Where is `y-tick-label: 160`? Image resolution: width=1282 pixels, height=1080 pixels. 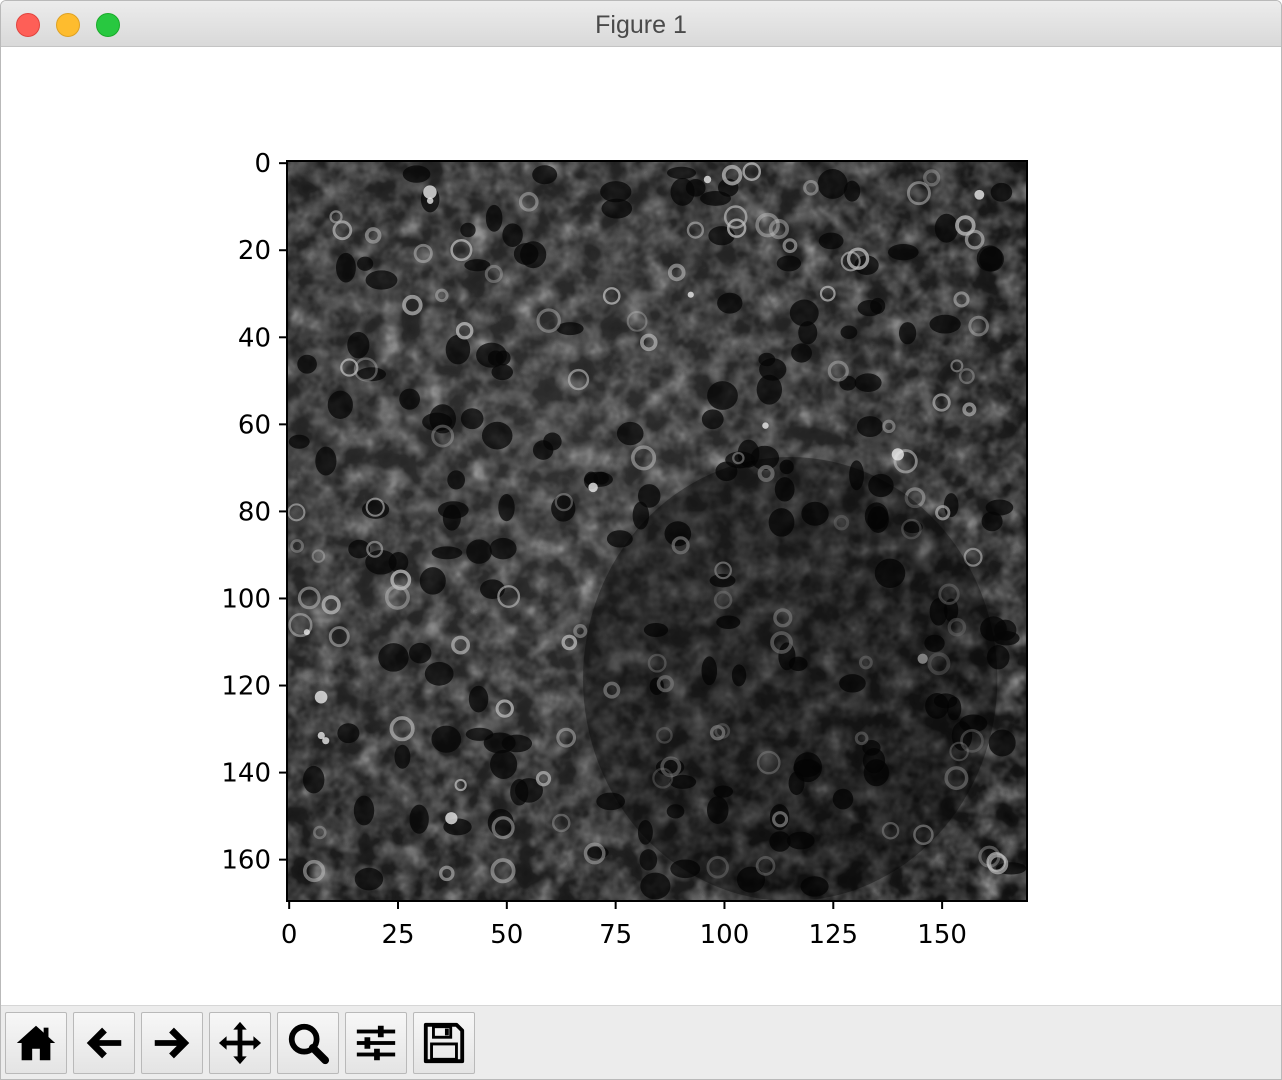
y-tick-label: 160 is located at coordinates (246, 861).